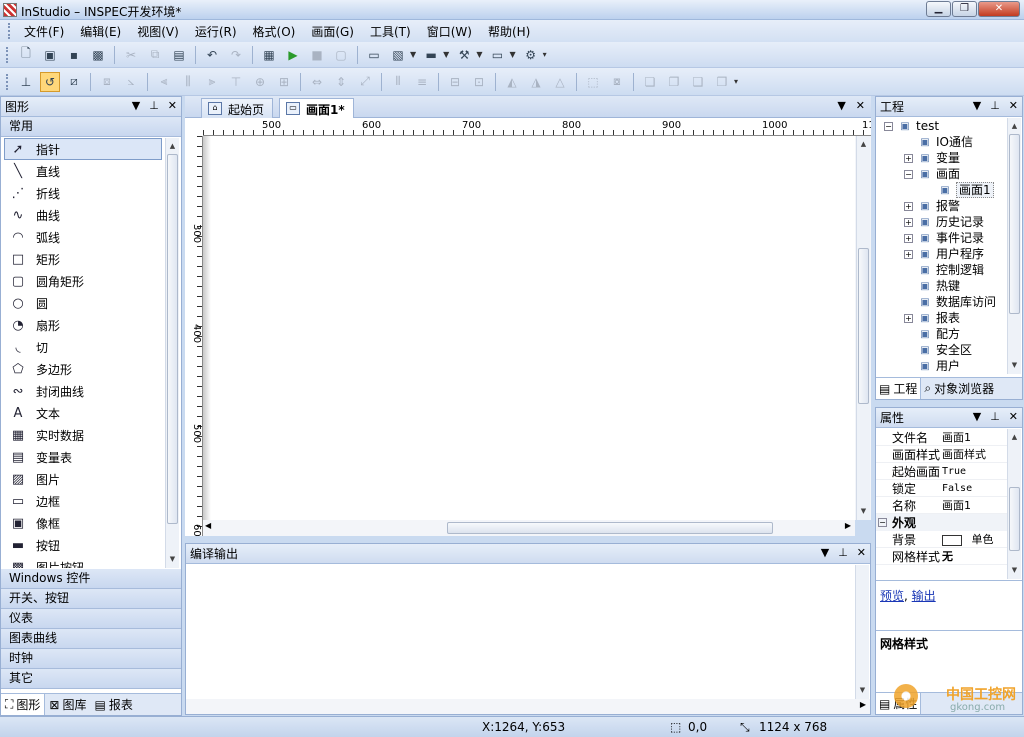 This screenshot has width=1024, height=737. Describe the element at coordinates (83, 303) in the screenshot. I see `tool-item: ○ 圆` at that location.